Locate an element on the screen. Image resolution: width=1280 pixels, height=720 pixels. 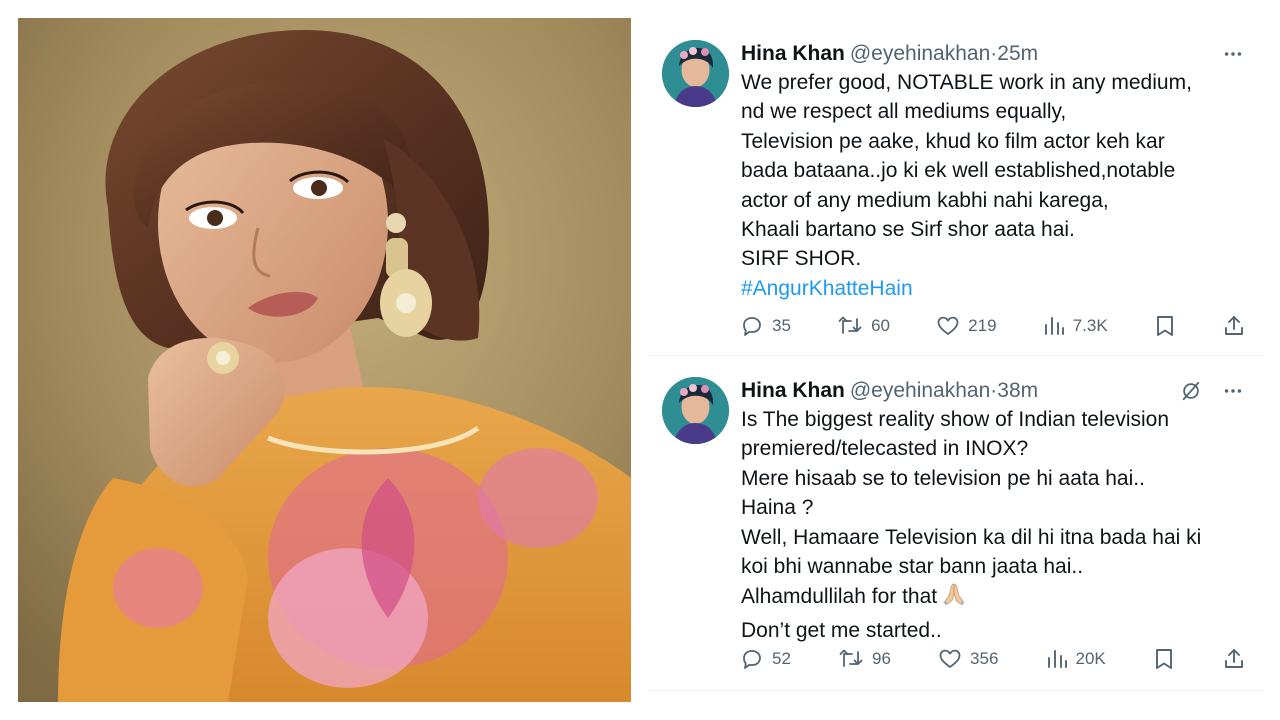
timestamp: 25m is located at coordinates (1017, 53).